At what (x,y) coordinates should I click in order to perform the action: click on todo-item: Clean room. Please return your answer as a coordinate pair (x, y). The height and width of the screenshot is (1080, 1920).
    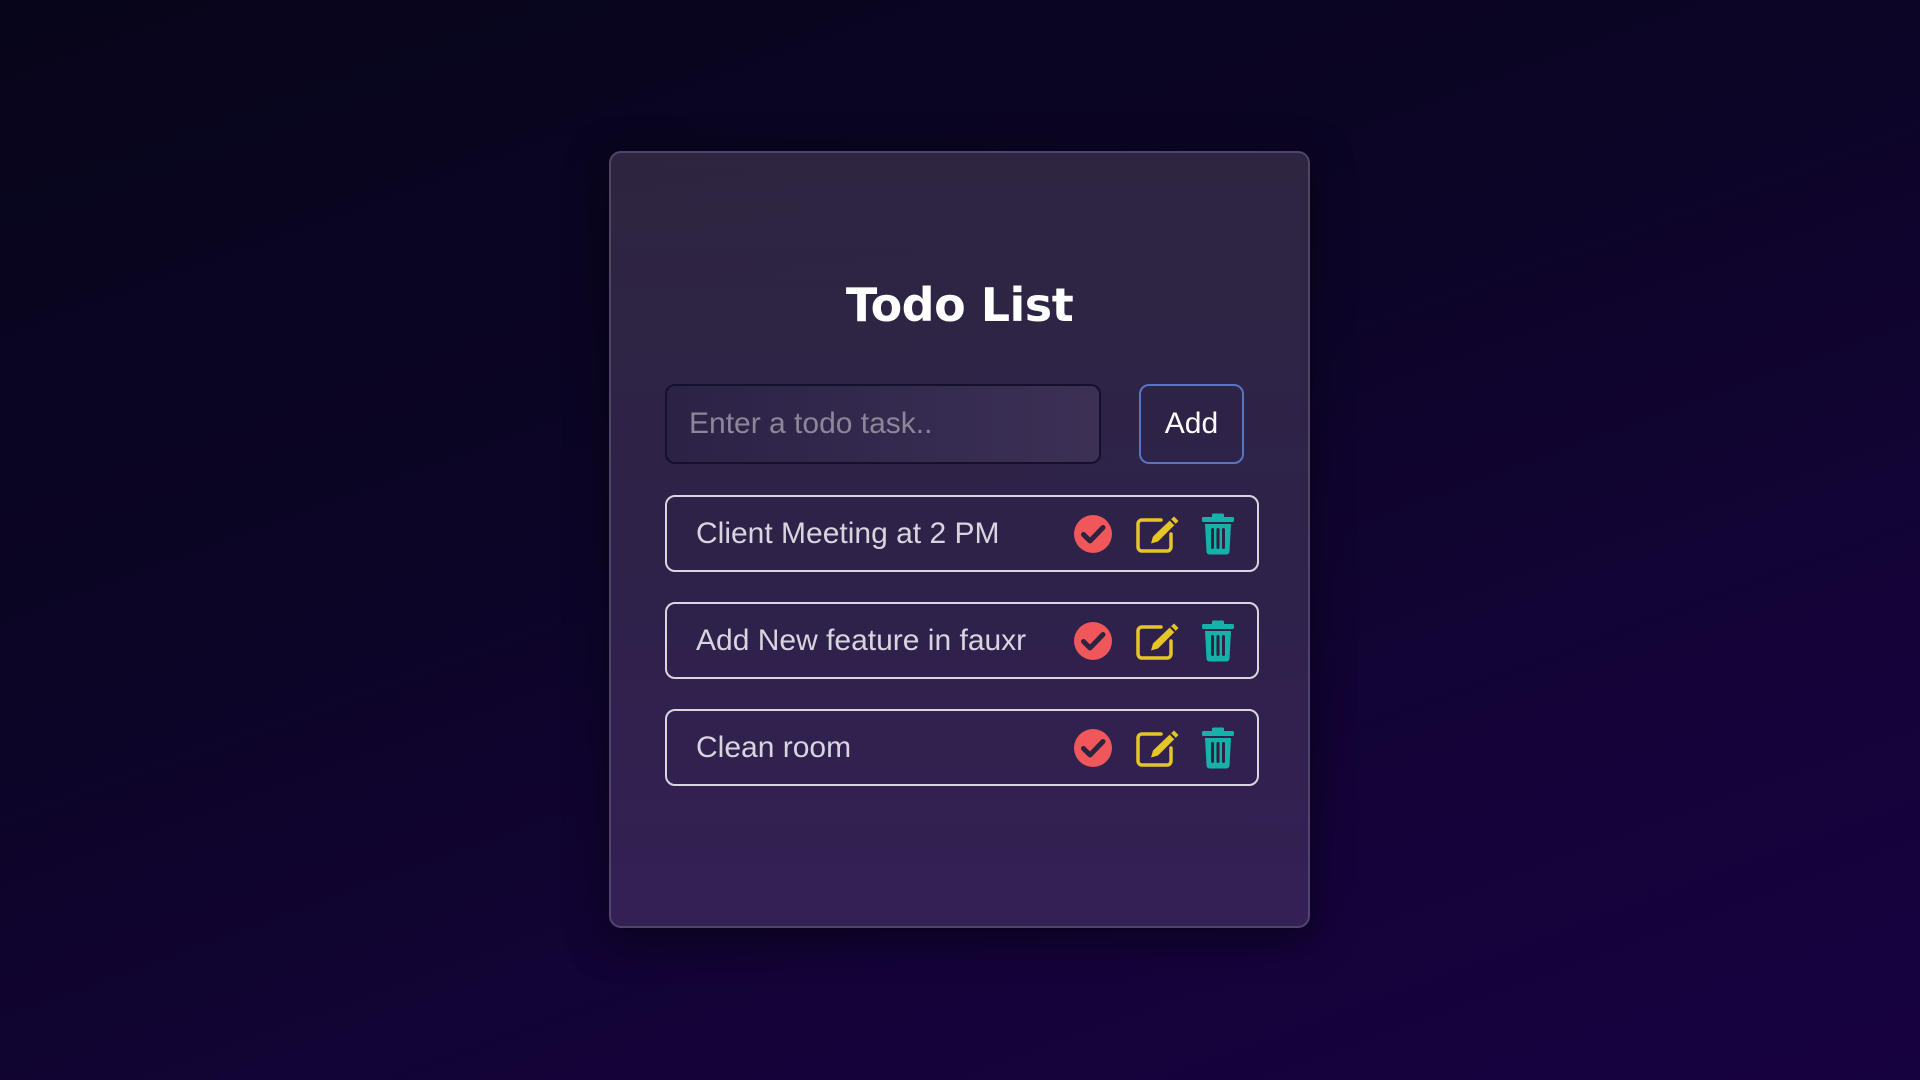
    Looking at the image, I should click on (962, 747).